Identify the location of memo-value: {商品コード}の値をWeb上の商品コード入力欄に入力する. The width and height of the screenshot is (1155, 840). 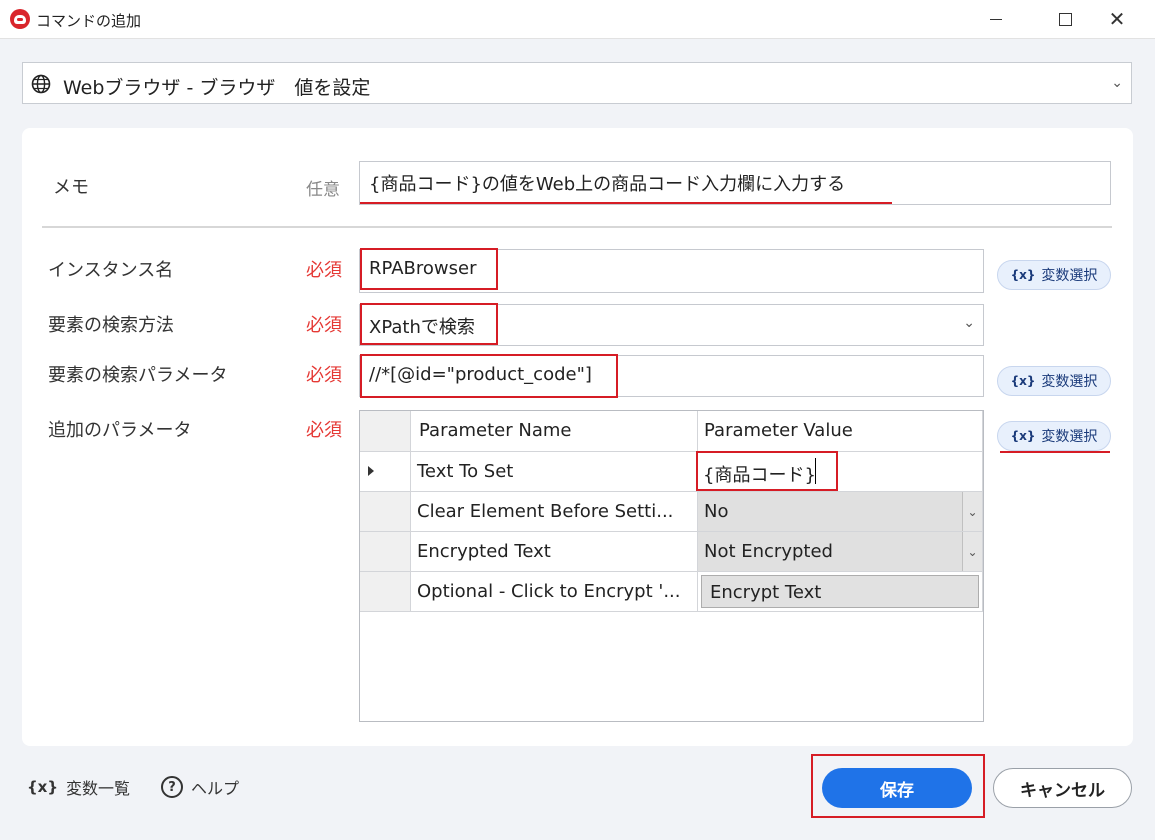
(607, 184).